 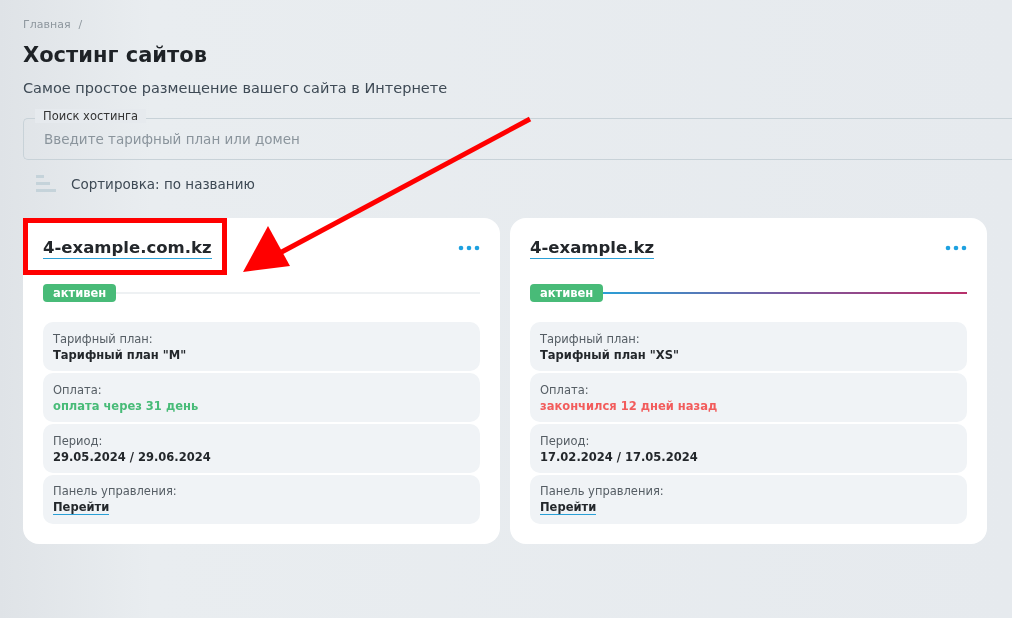 I want to click on row-value: 17.05.2024, so click(x=661, y=456).